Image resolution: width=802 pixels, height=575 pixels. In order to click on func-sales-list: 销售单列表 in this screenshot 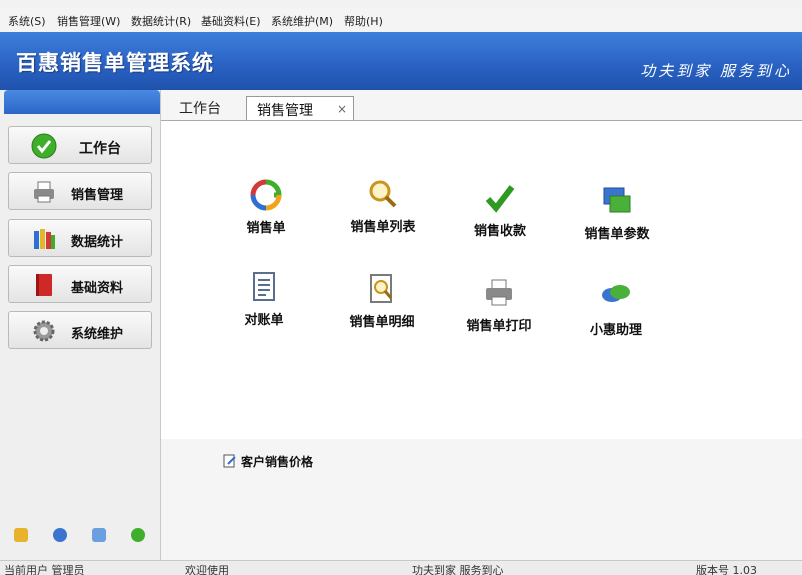, I will do `click(383, 213)`.